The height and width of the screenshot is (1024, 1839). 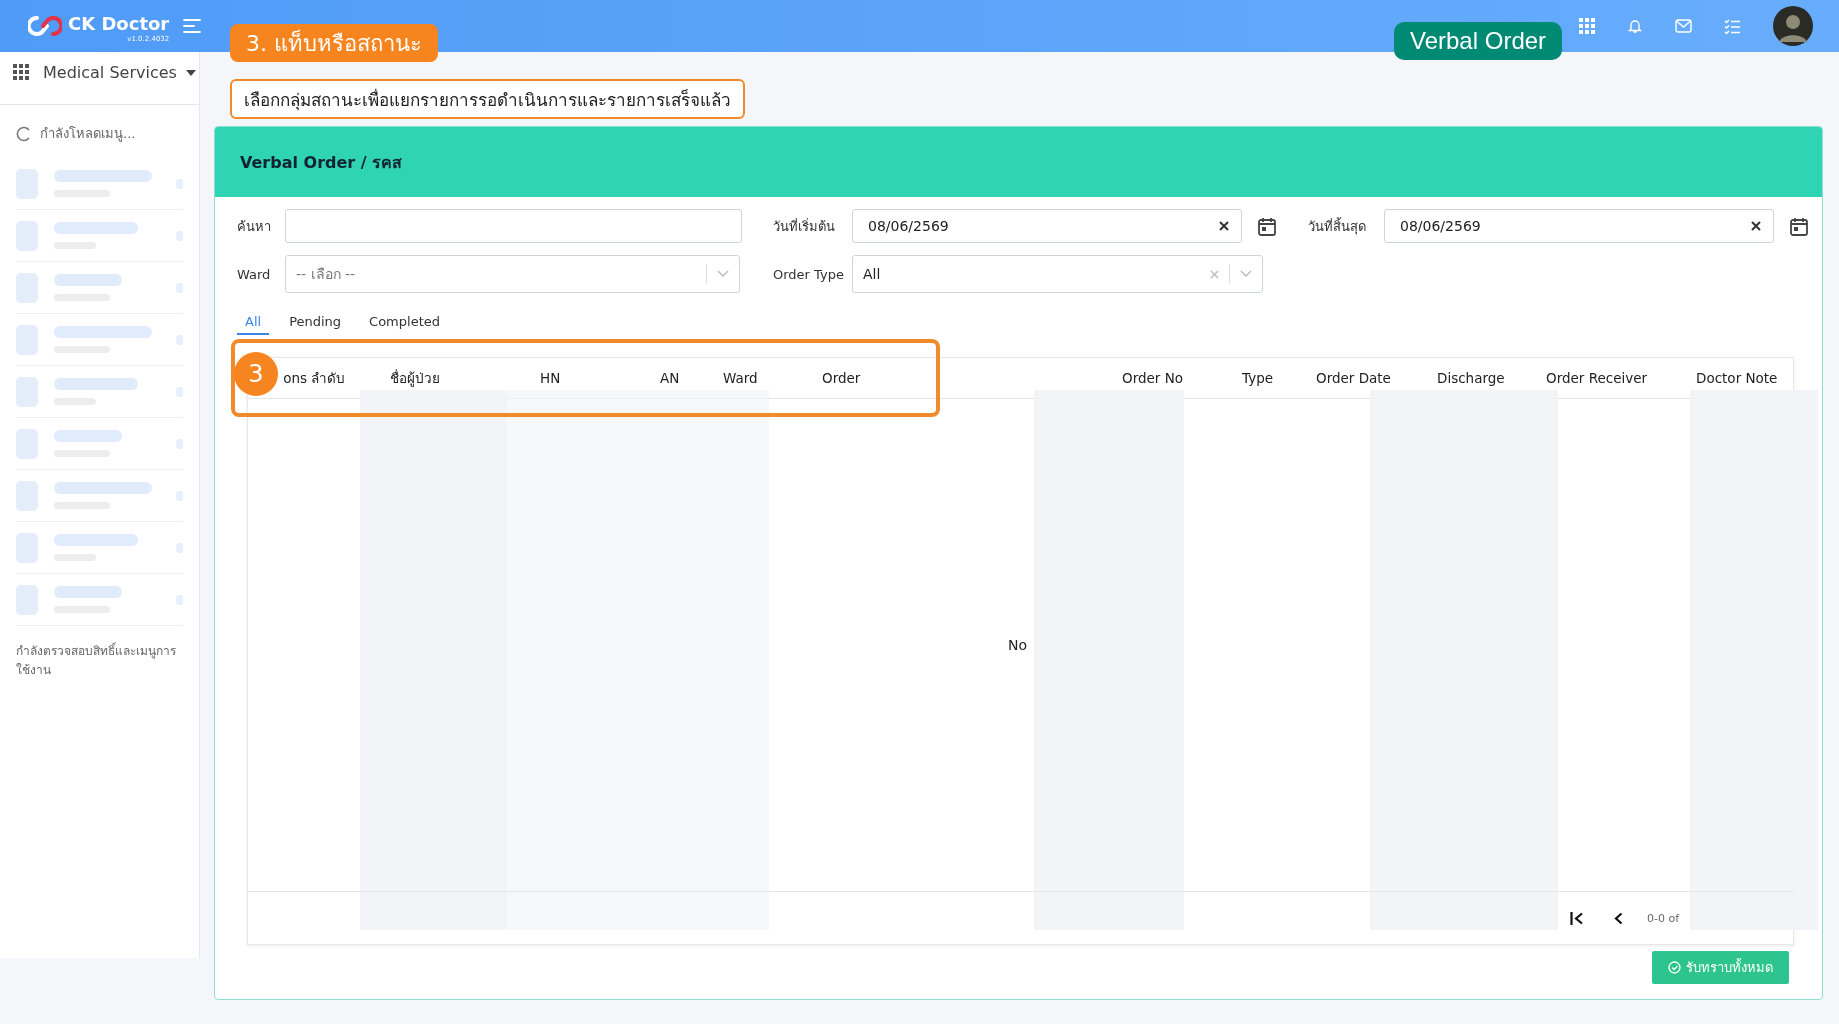 What do you see at coordinates (804, 226) in the screenshot?
I see `field-label: วันที่เริ่มต้น` at bounding box center [804, 226].